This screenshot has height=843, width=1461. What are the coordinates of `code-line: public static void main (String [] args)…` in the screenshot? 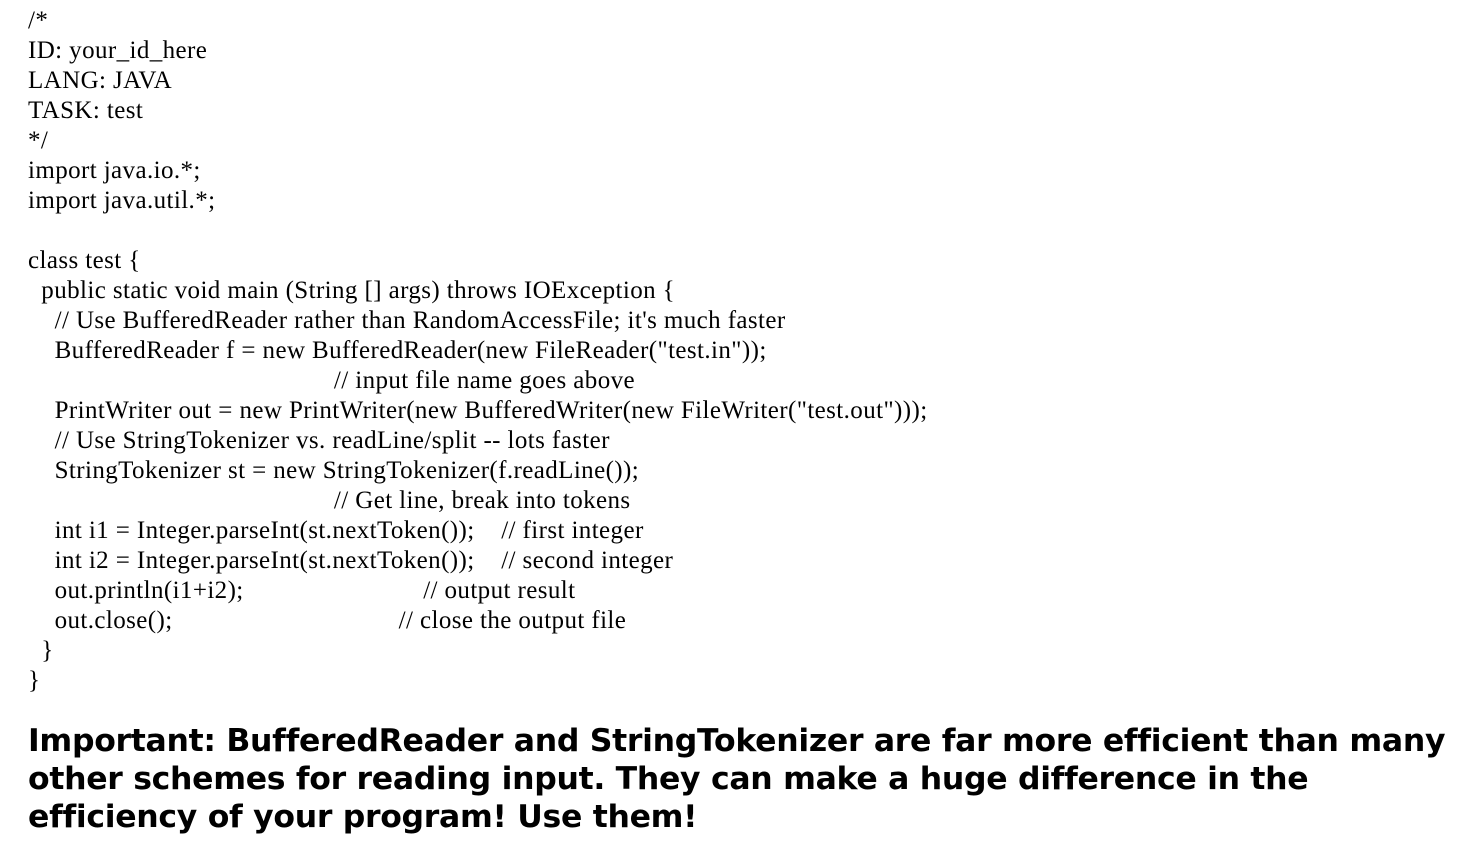 It's located at (352, 290).